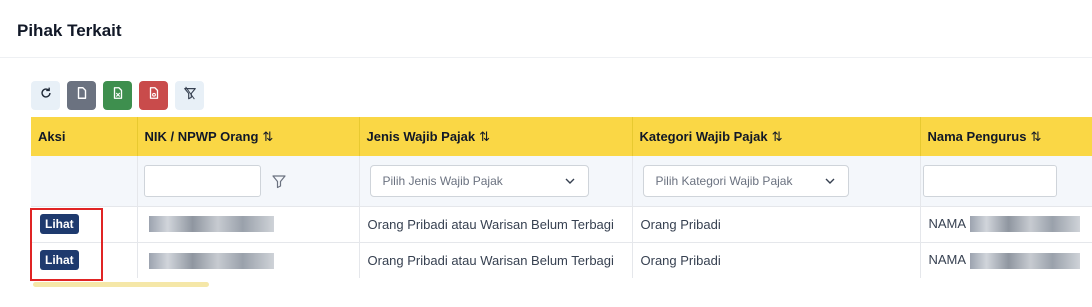 The image size is (1092, 307). I want to click on filter-cell-nik, so click(248, 181).